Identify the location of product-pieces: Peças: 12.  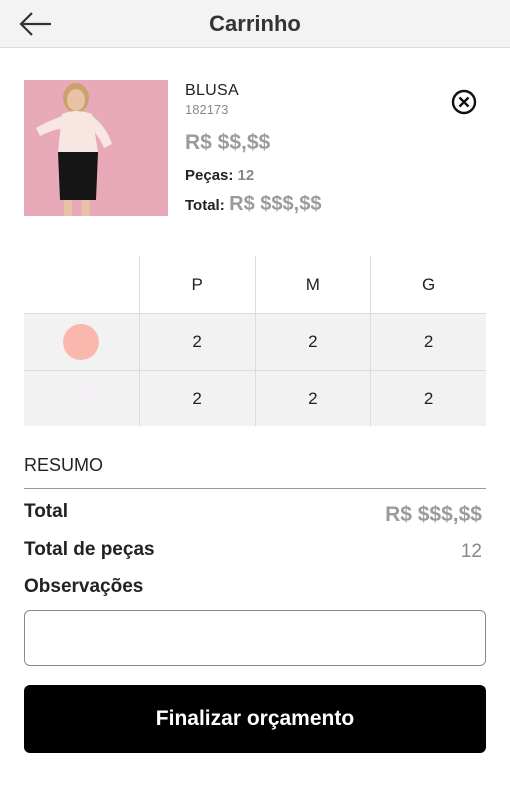
(219, 175).